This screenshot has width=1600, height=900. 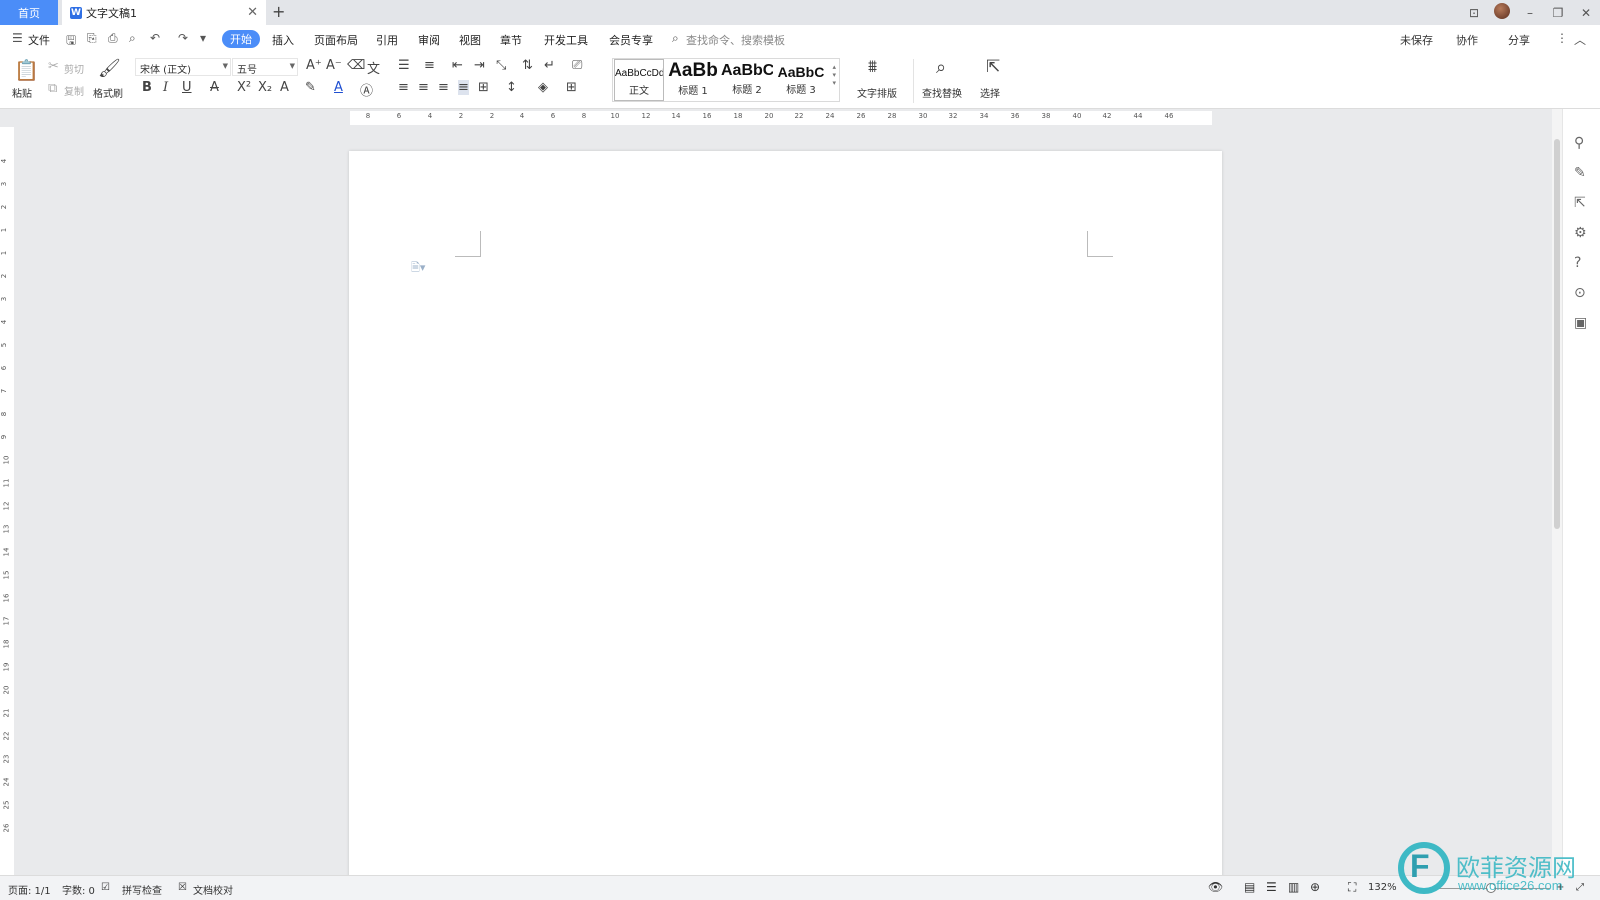 I want to click on menu-tab-member: 会员专享, so click(x=631, y=40).